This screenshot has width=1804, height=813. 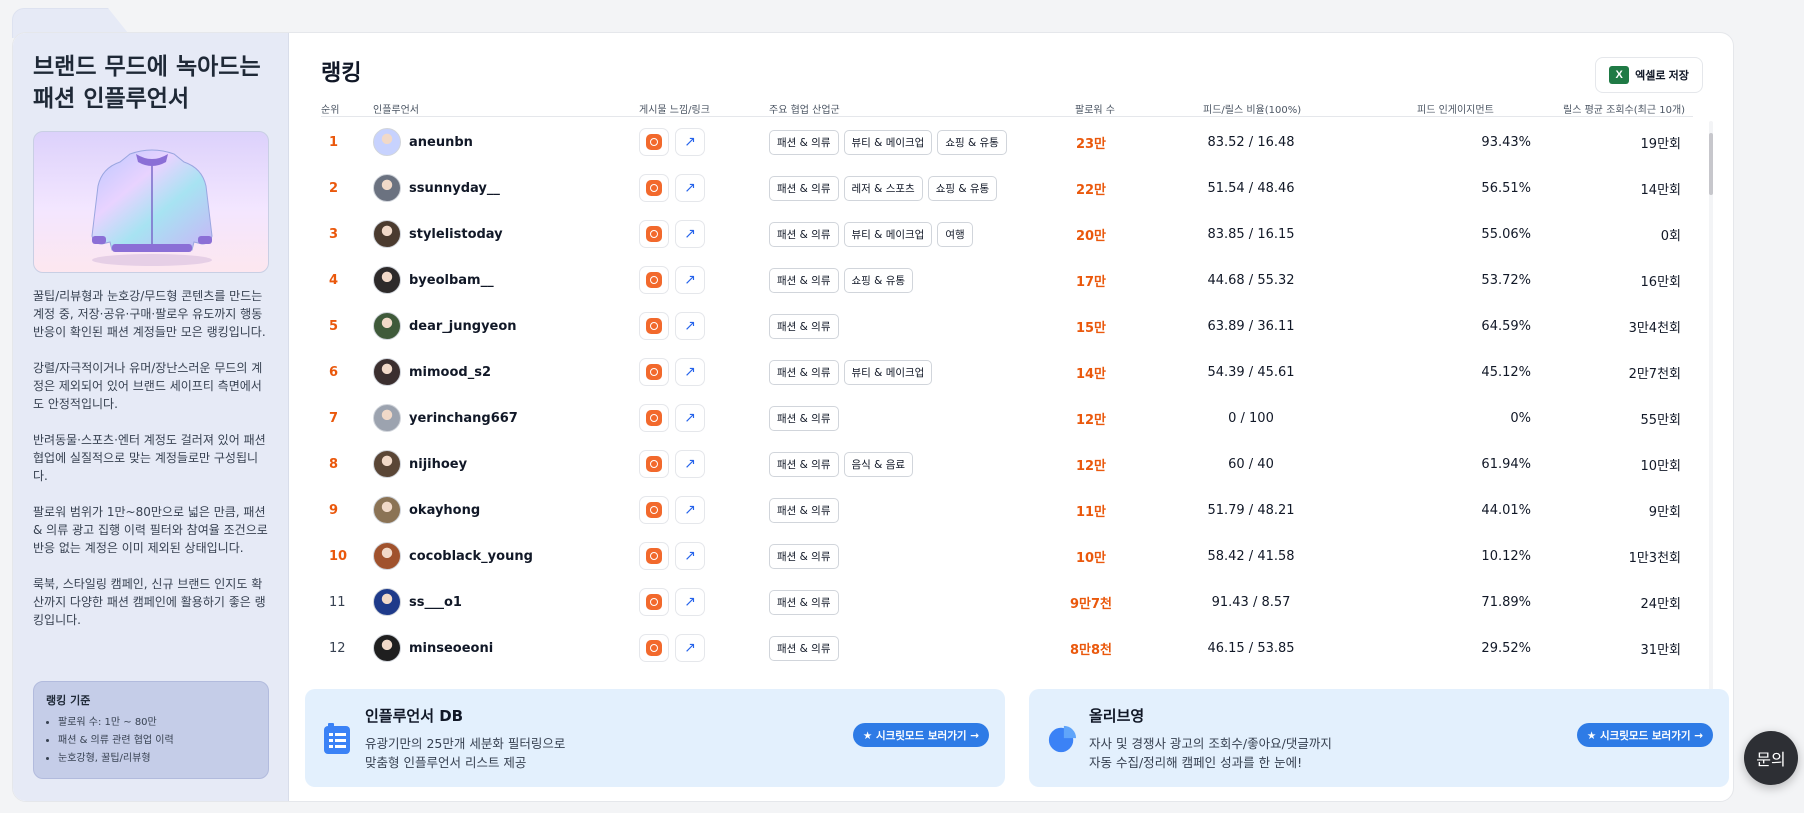 I want to click on influencer-cell: nijihoey, so click(x=420, y=464).